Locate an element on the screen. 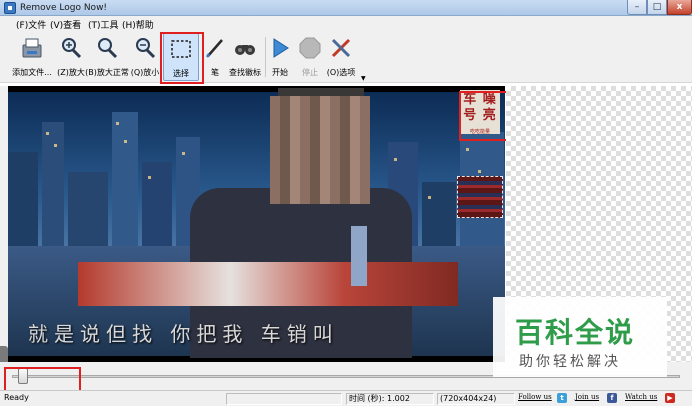  options-dropdown-icon: ▼ is located at coordinates (363, 78).